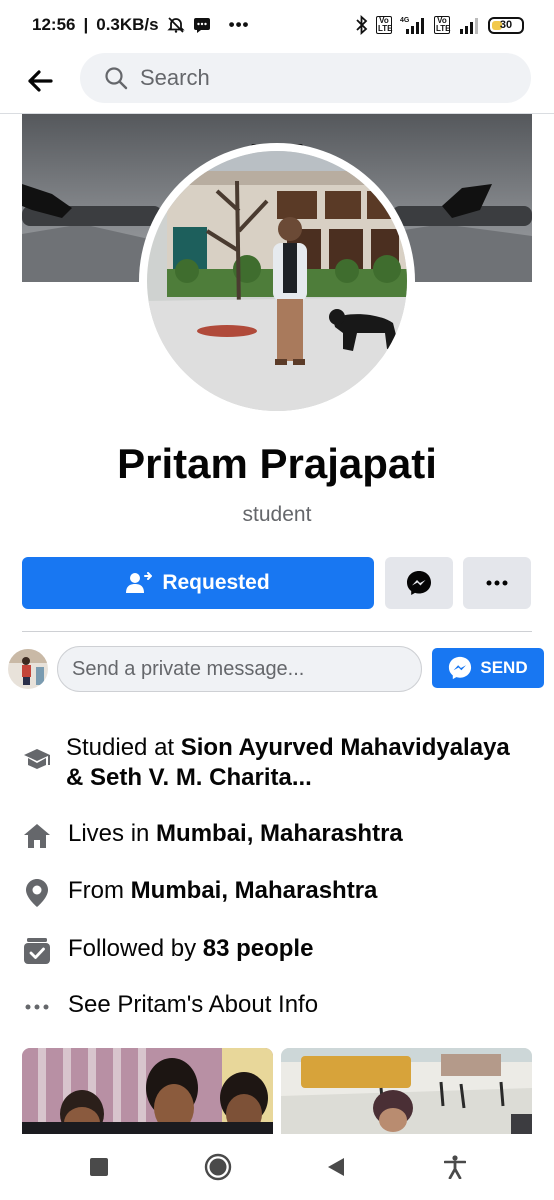 The image size is (554, 1200). I want to click on volte-badge-1: Vo LTE, so click(384, 25).